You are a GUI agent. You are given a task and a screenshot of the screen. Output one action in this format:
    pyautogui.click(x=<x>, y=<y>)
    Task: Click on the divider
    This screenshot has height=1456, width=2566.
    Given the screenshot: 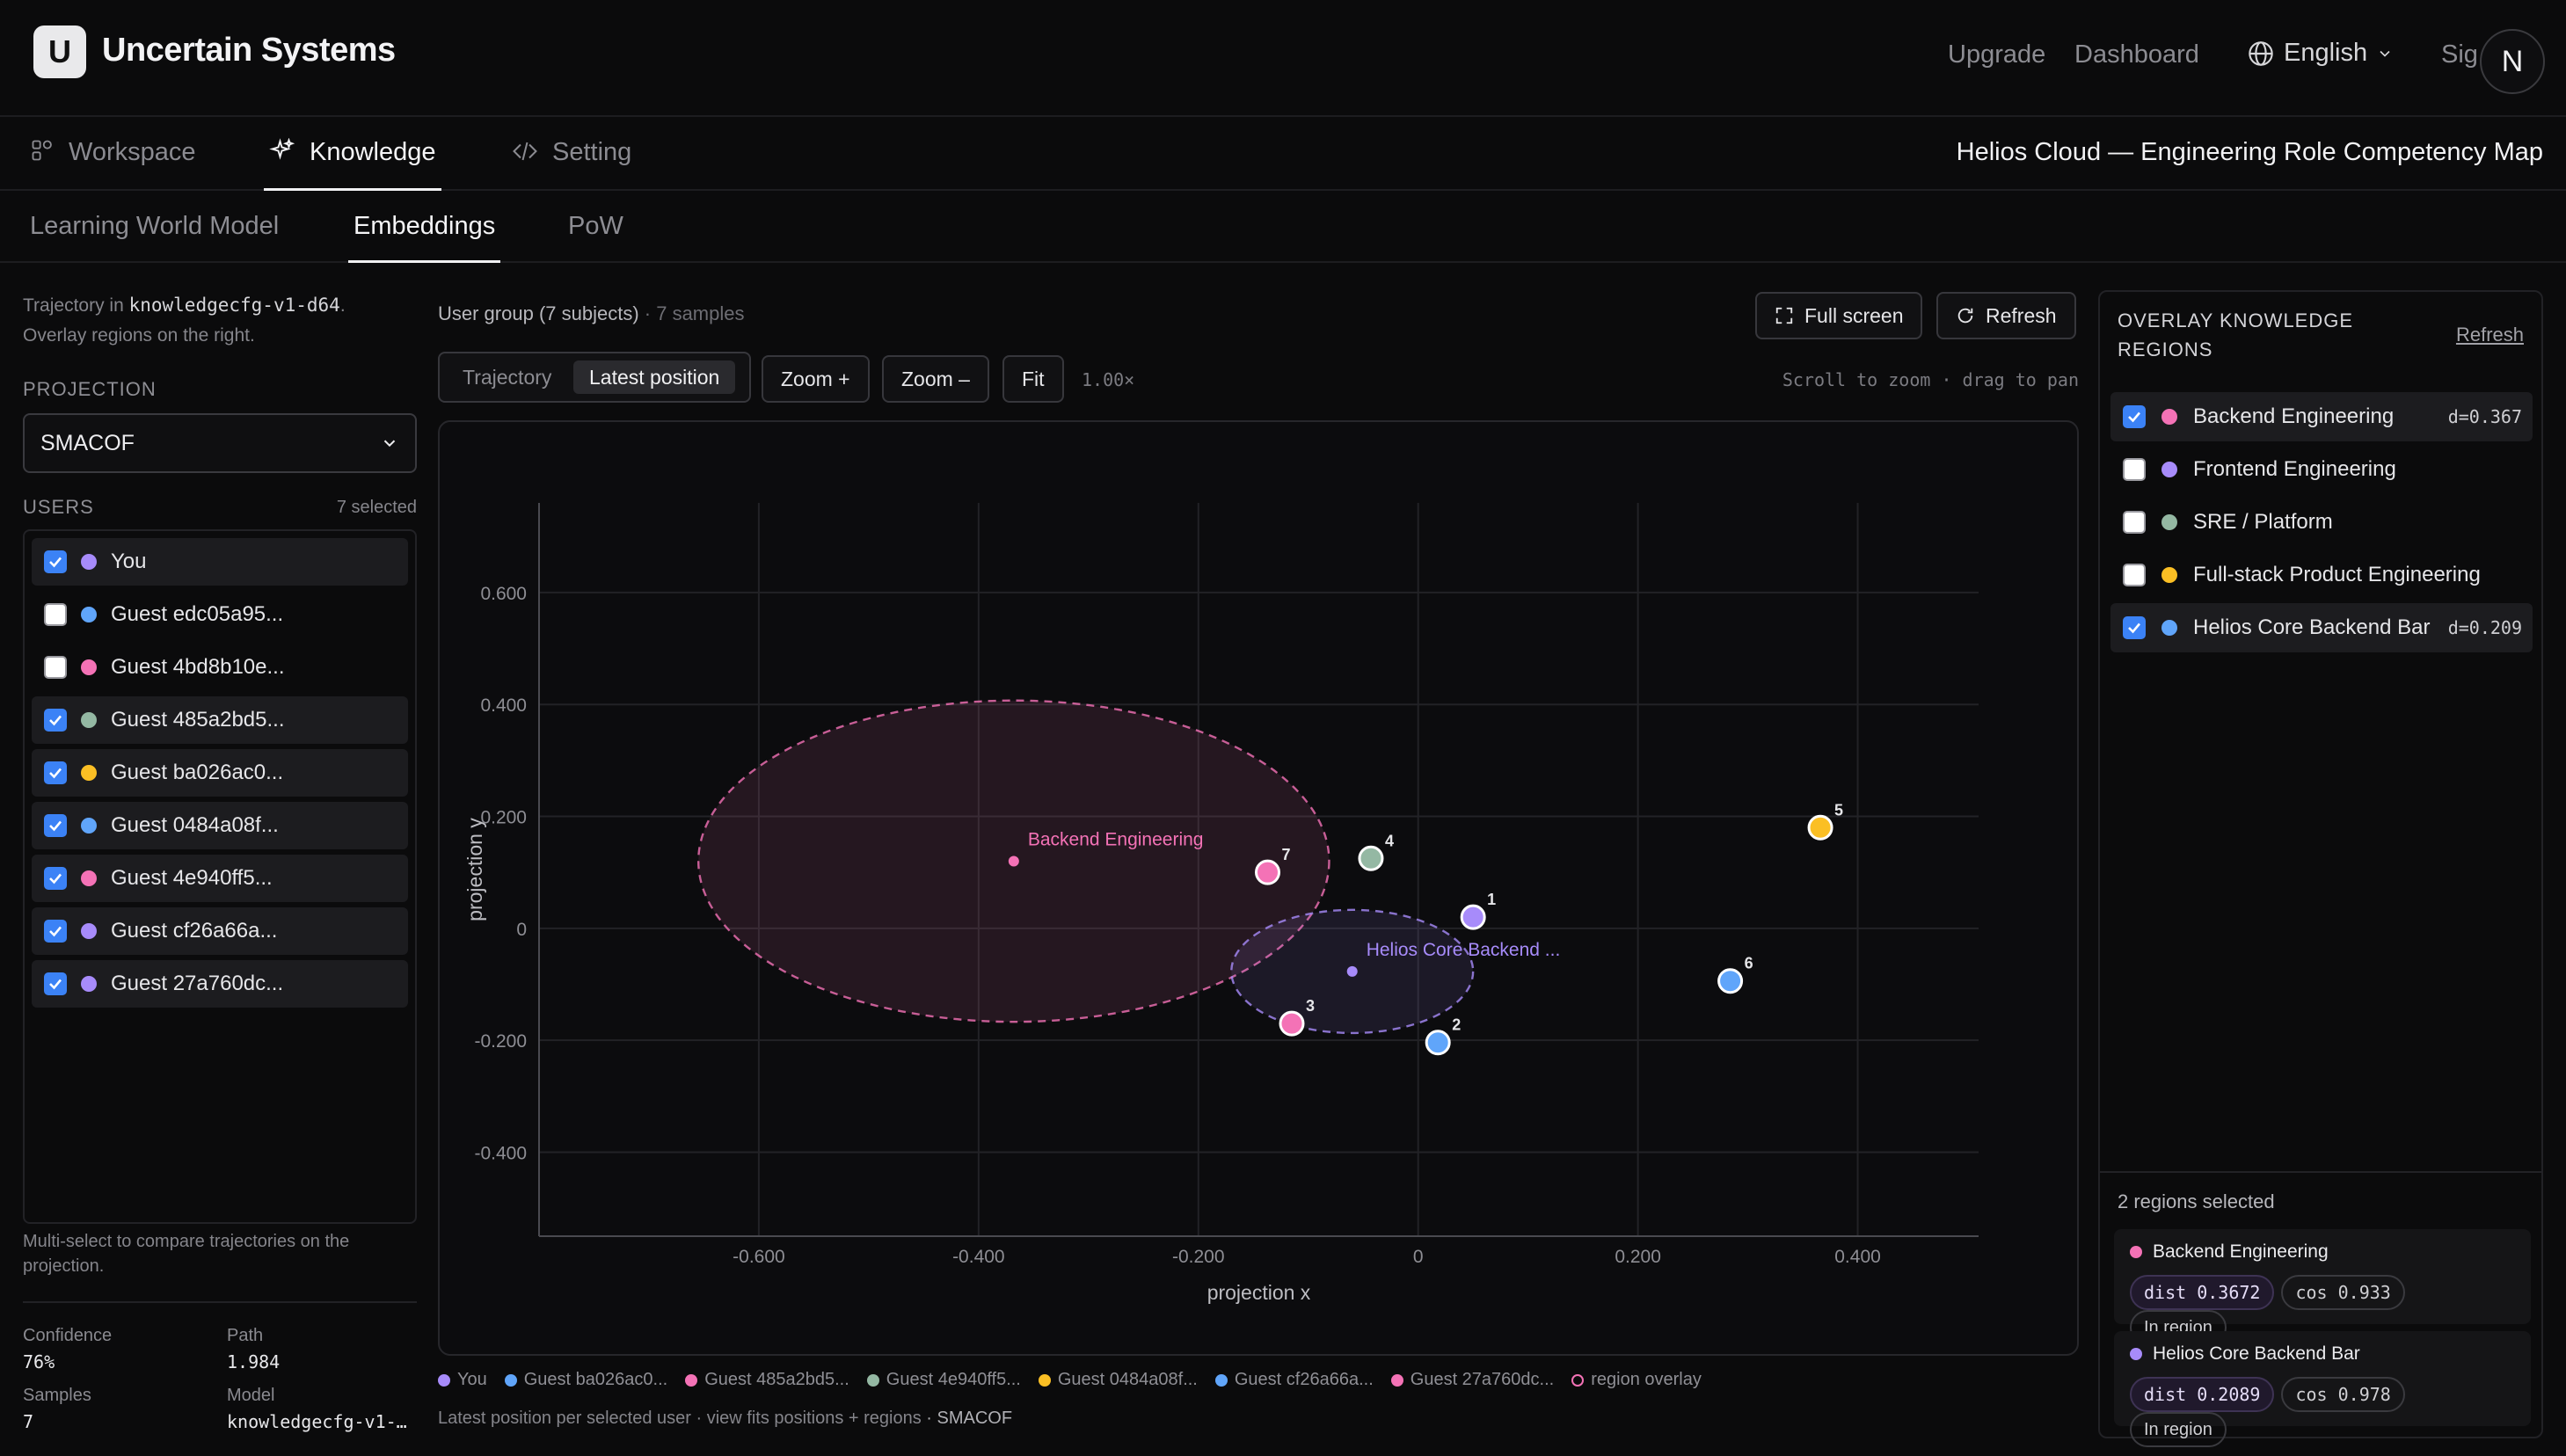 What is the action you would take?
    pyautogui.click(x=2320, y=1172)
    